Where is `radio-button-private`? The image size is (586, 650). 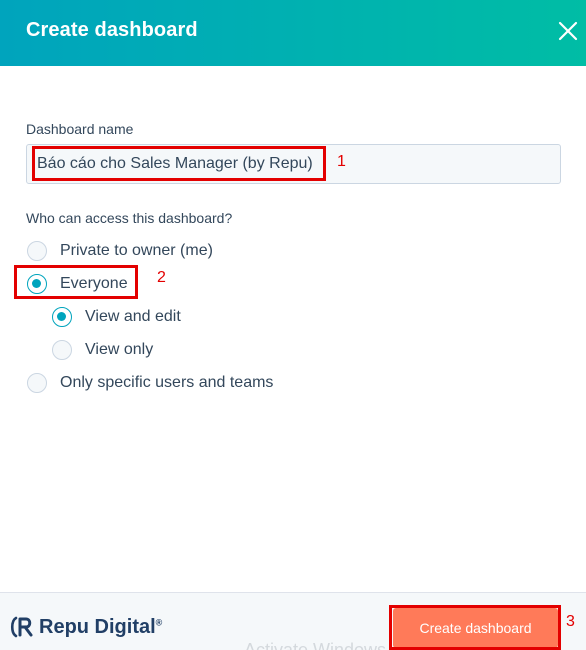
radio-button-private is located at coordinates (37, 251).